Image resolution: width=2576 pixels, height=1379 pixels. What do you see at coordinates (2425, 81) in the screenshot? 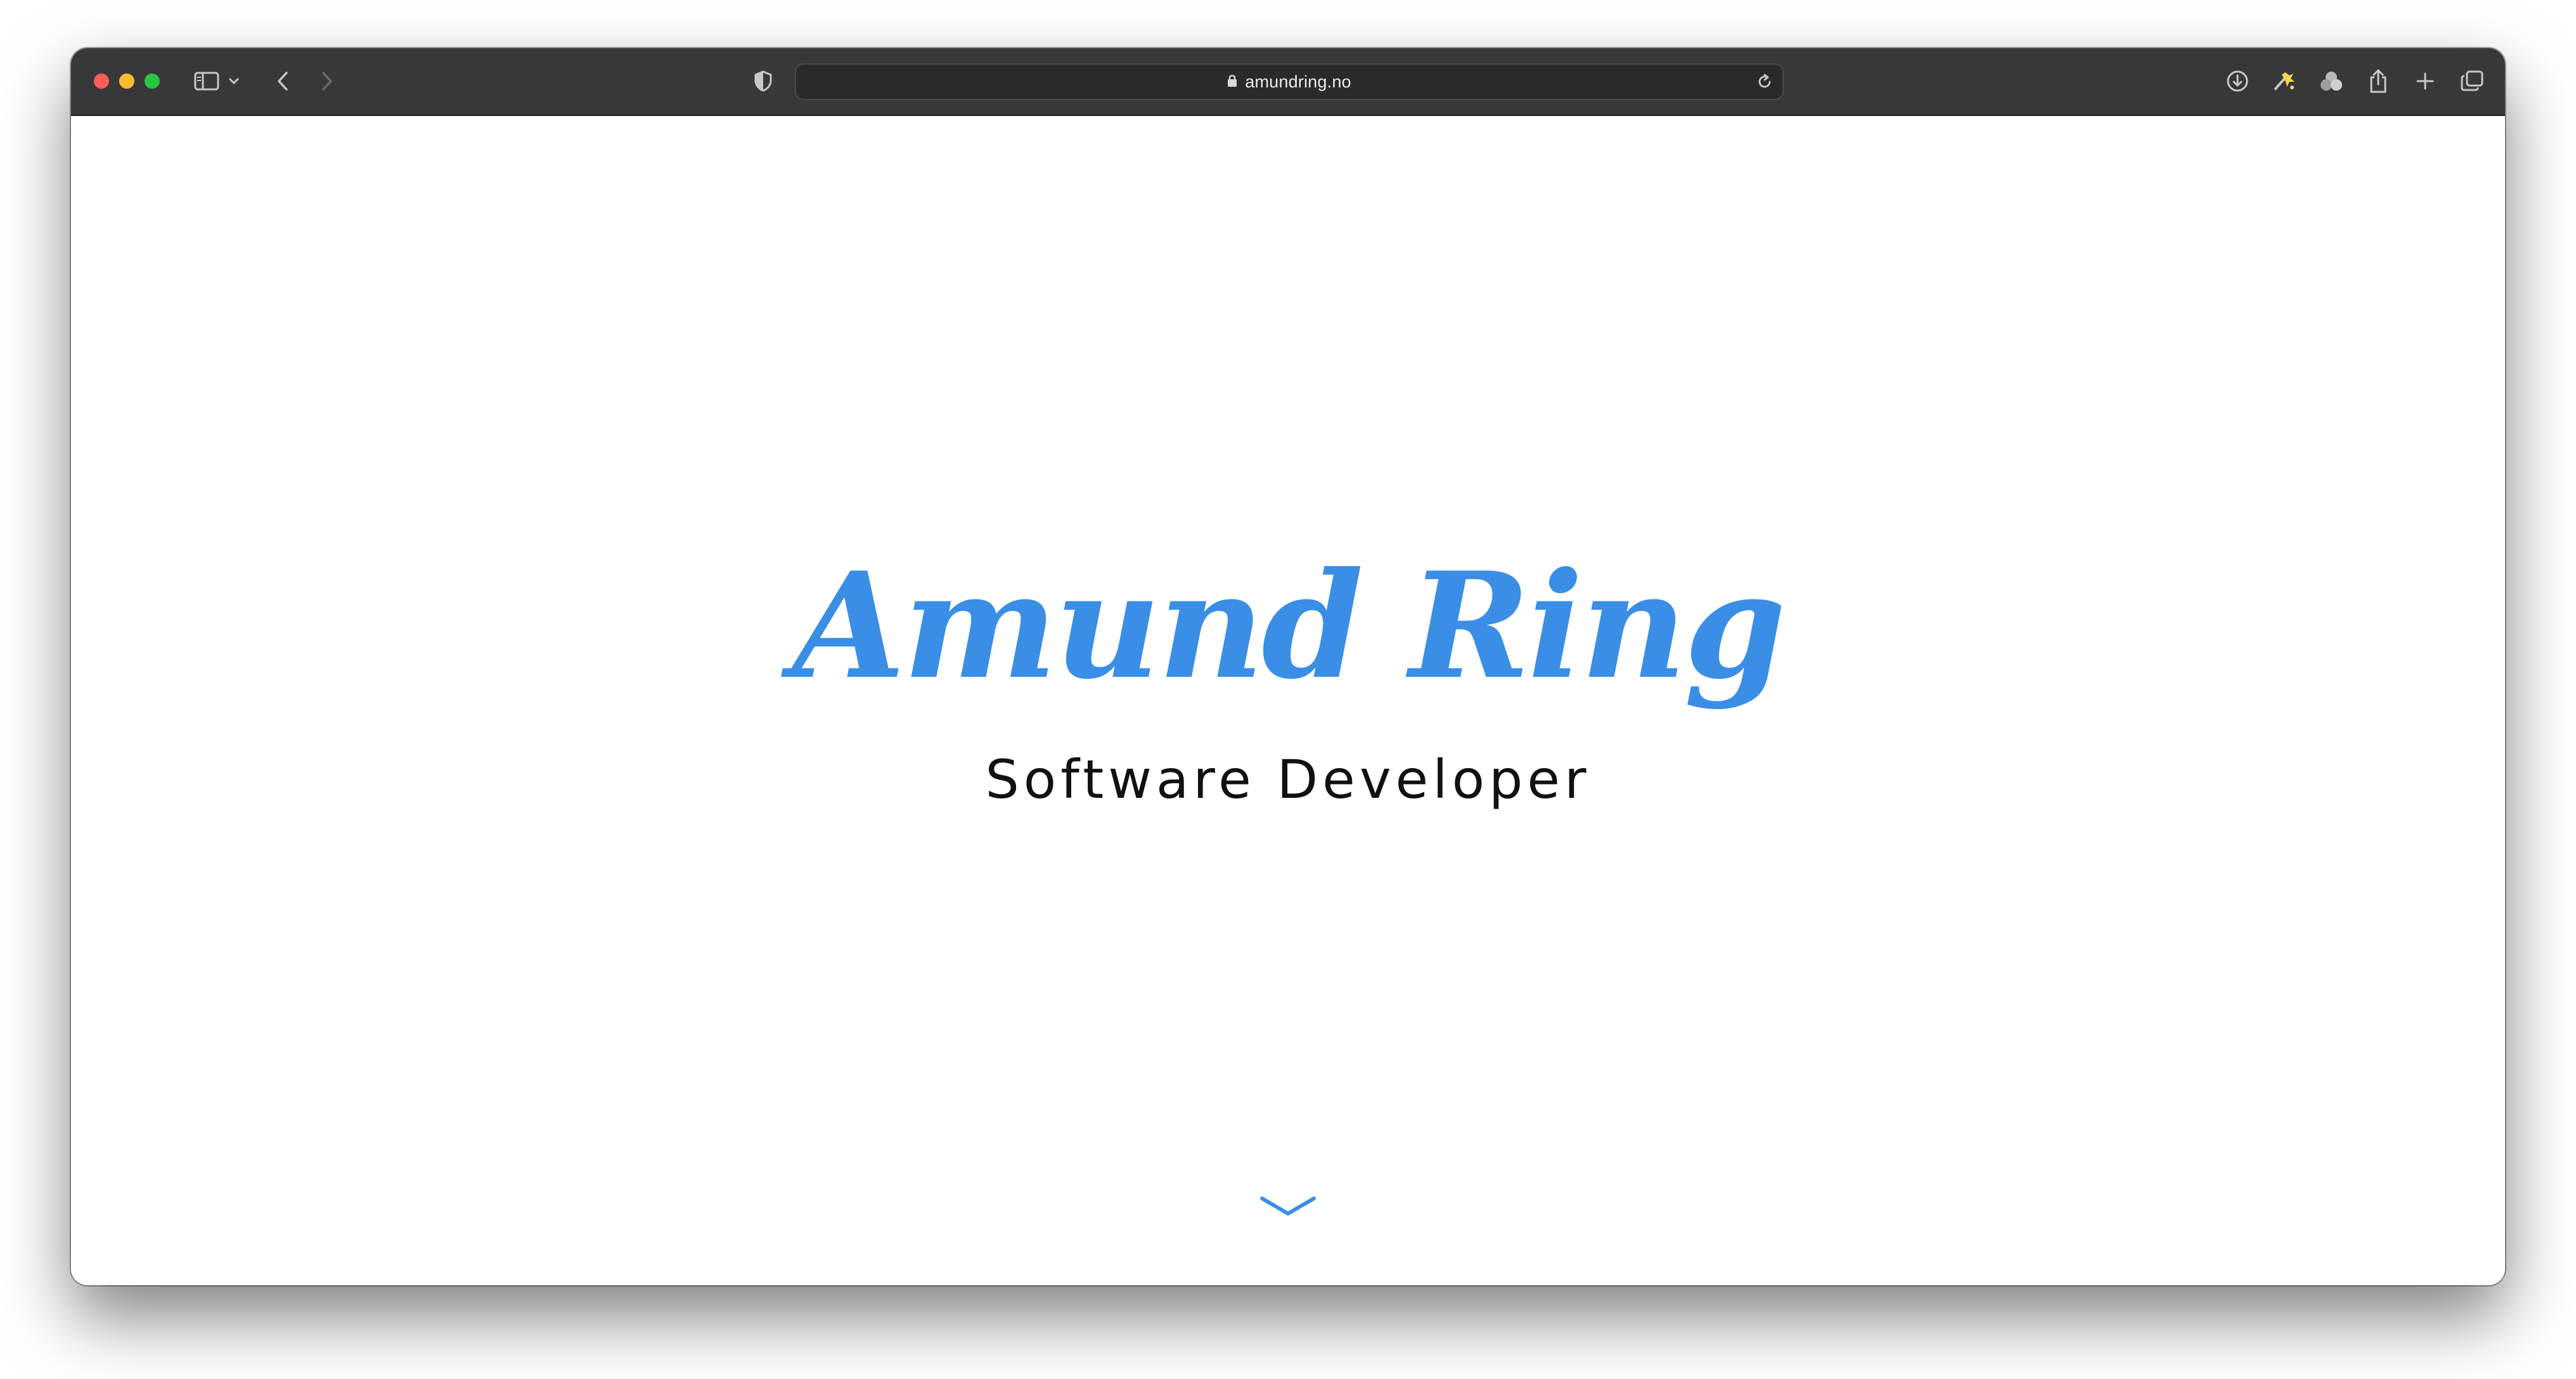
I see `new-tab-icon` at bounding box center [2425, 81].